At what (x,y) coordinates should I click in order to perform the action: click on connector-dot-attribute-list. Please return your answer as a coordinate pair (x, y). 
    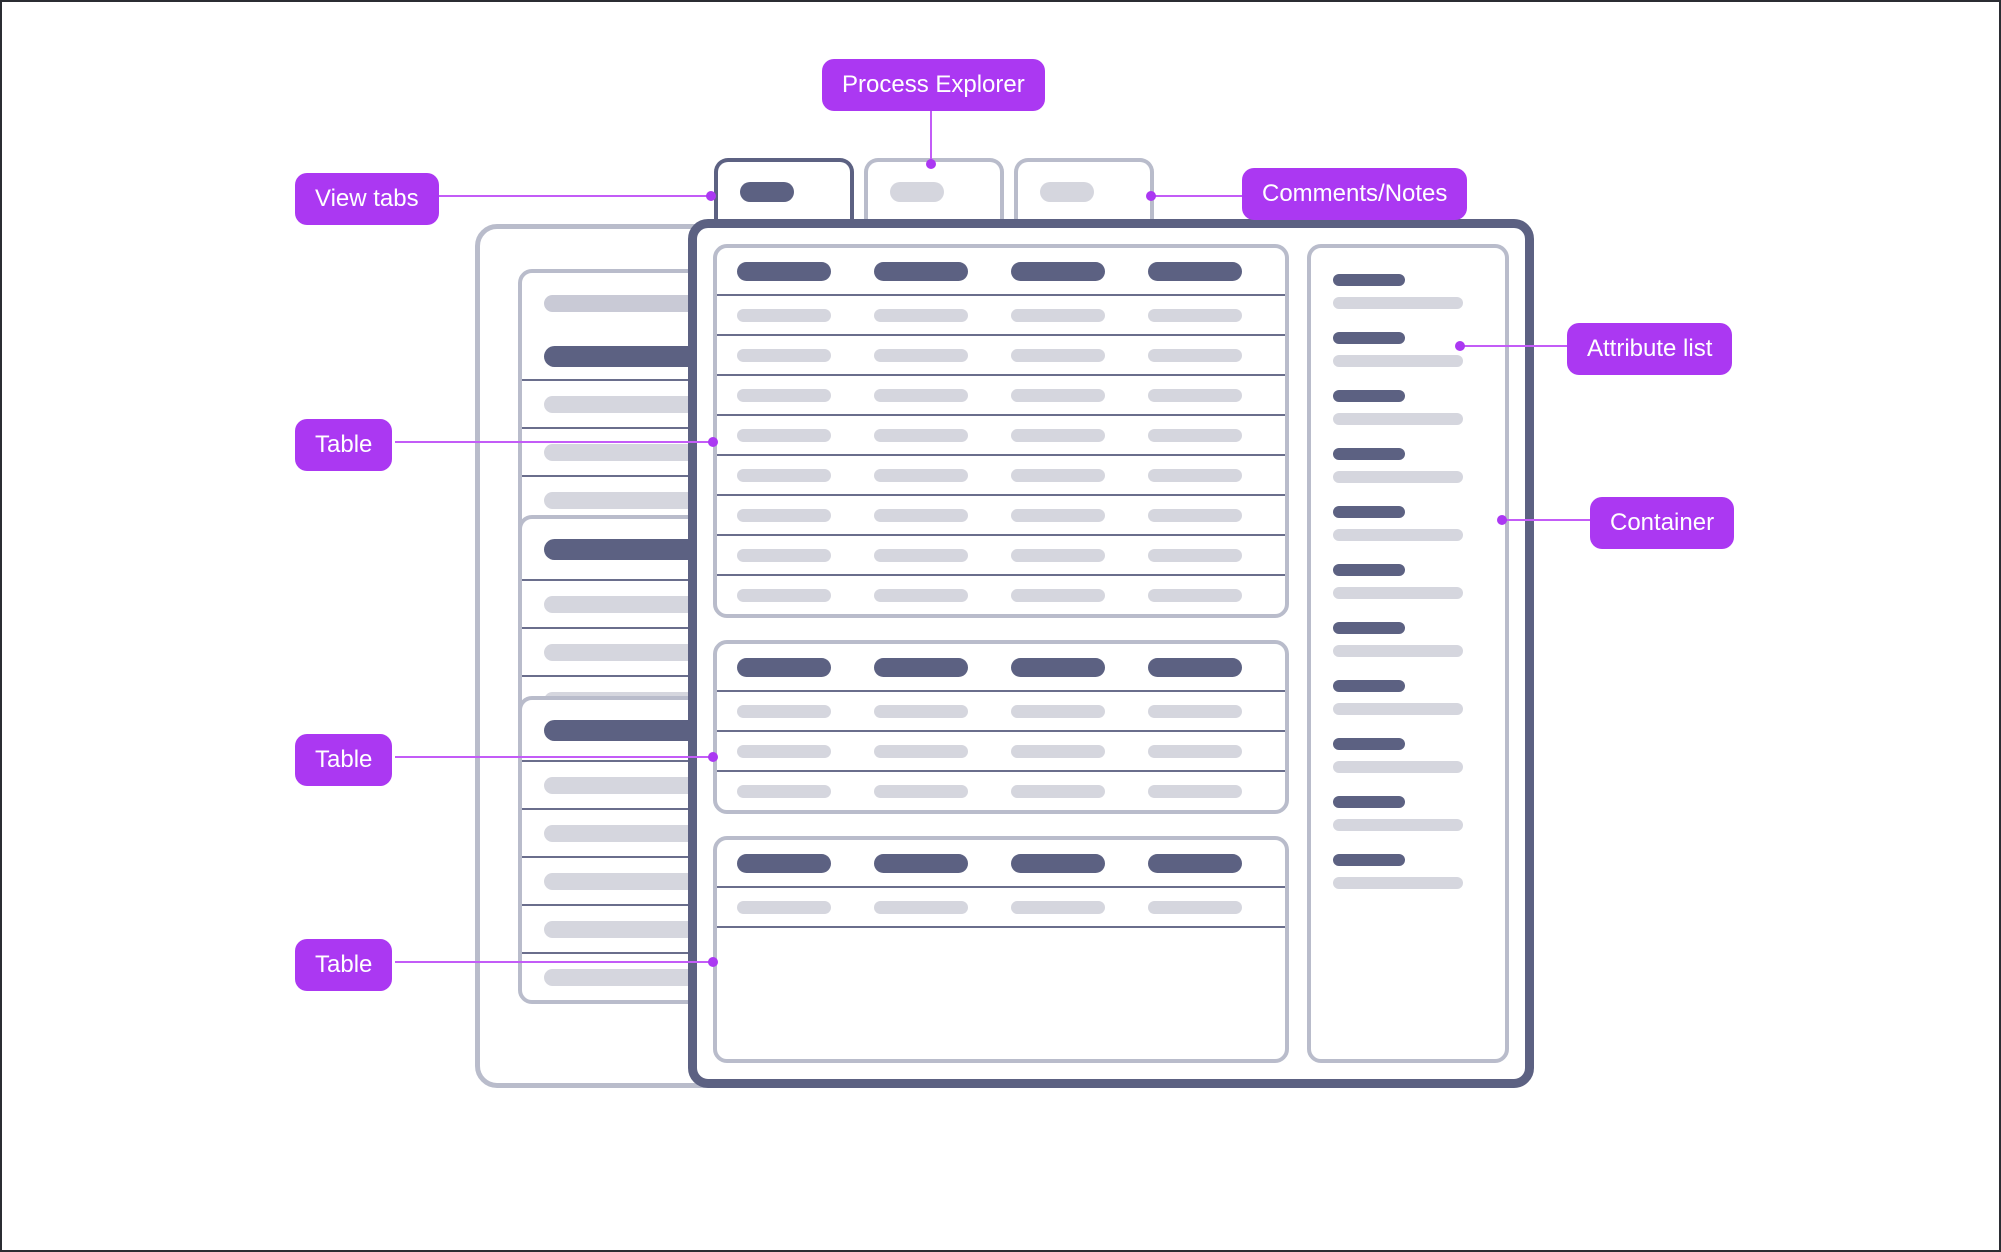
    Looking at the image, I should click on (1460, 346).